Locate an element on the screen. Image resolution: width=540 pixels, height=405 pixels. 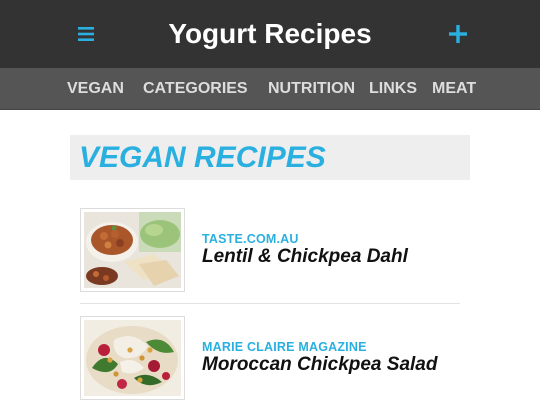
category-nav-bar: VEGAN CATEGORIES NUTRITION LINKS MEAT is located at coordinates (270, 89).